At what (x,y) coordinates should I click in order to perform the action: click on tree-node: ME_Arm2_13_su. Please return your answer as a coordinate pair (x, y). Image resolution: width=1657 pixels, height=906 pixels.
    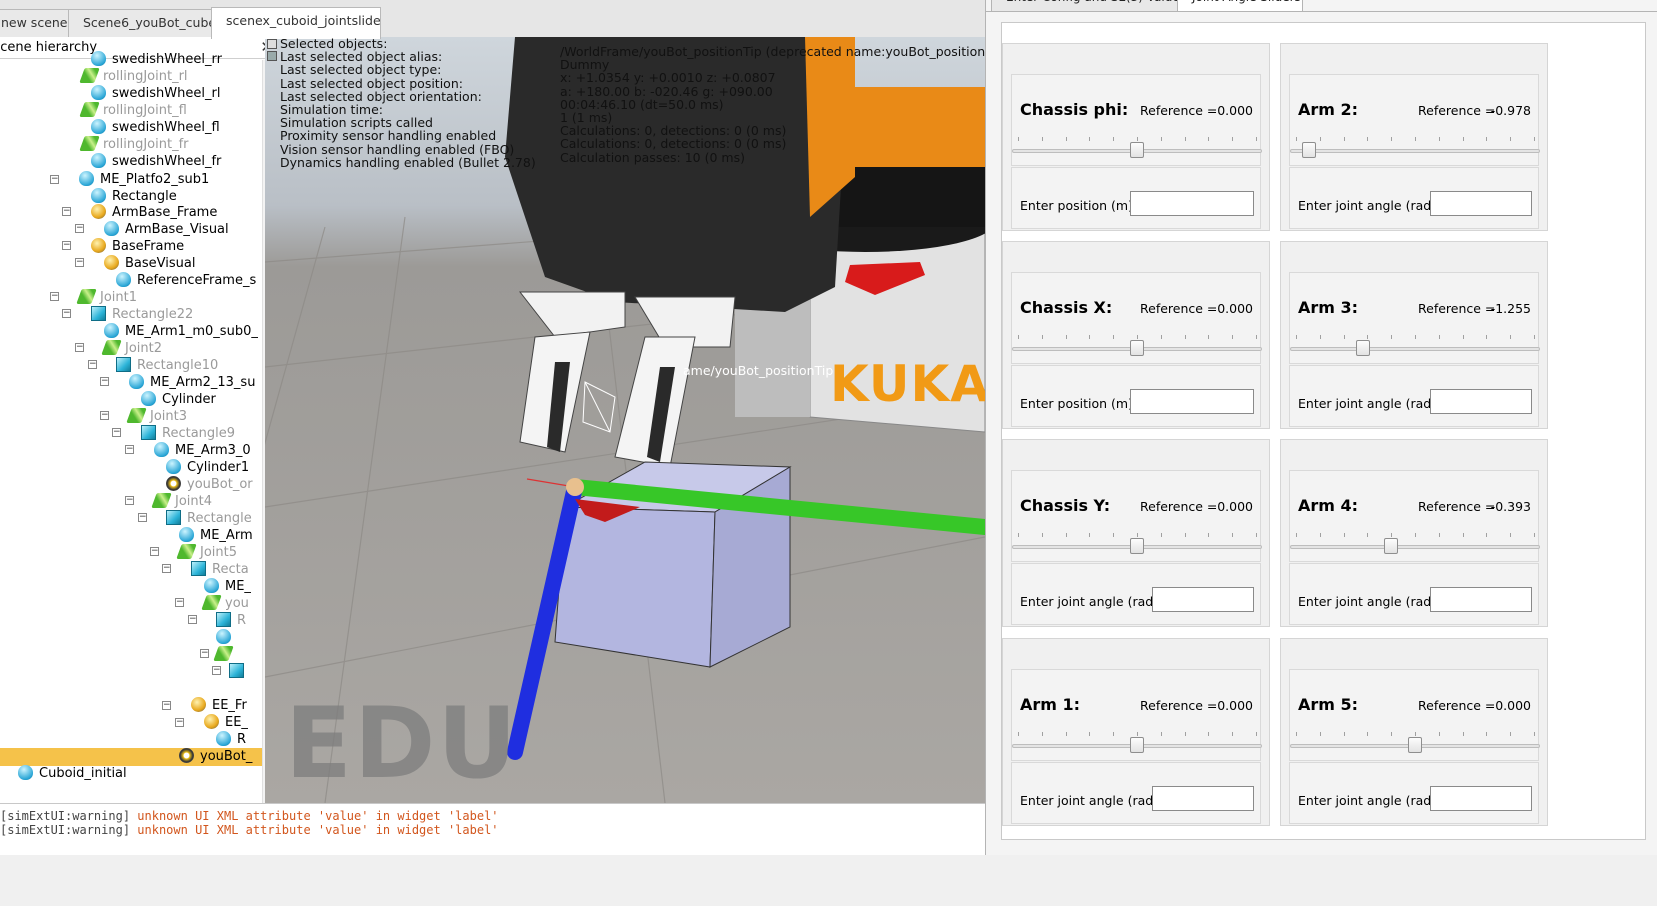
    Looking at the image, I should click on (192, 383).